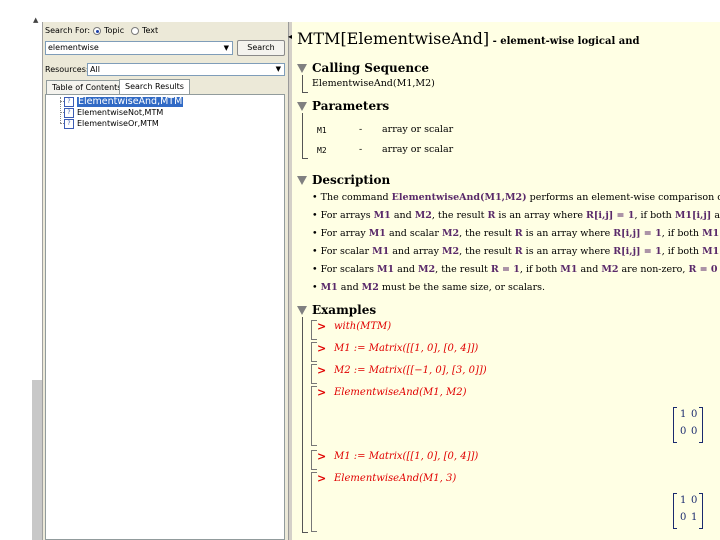 The image size is (720, 540). What do you see at coordinates (114, 30) in the screenshot?
I see `topic-radio-label: Topic` at bounding box center [114, 30].